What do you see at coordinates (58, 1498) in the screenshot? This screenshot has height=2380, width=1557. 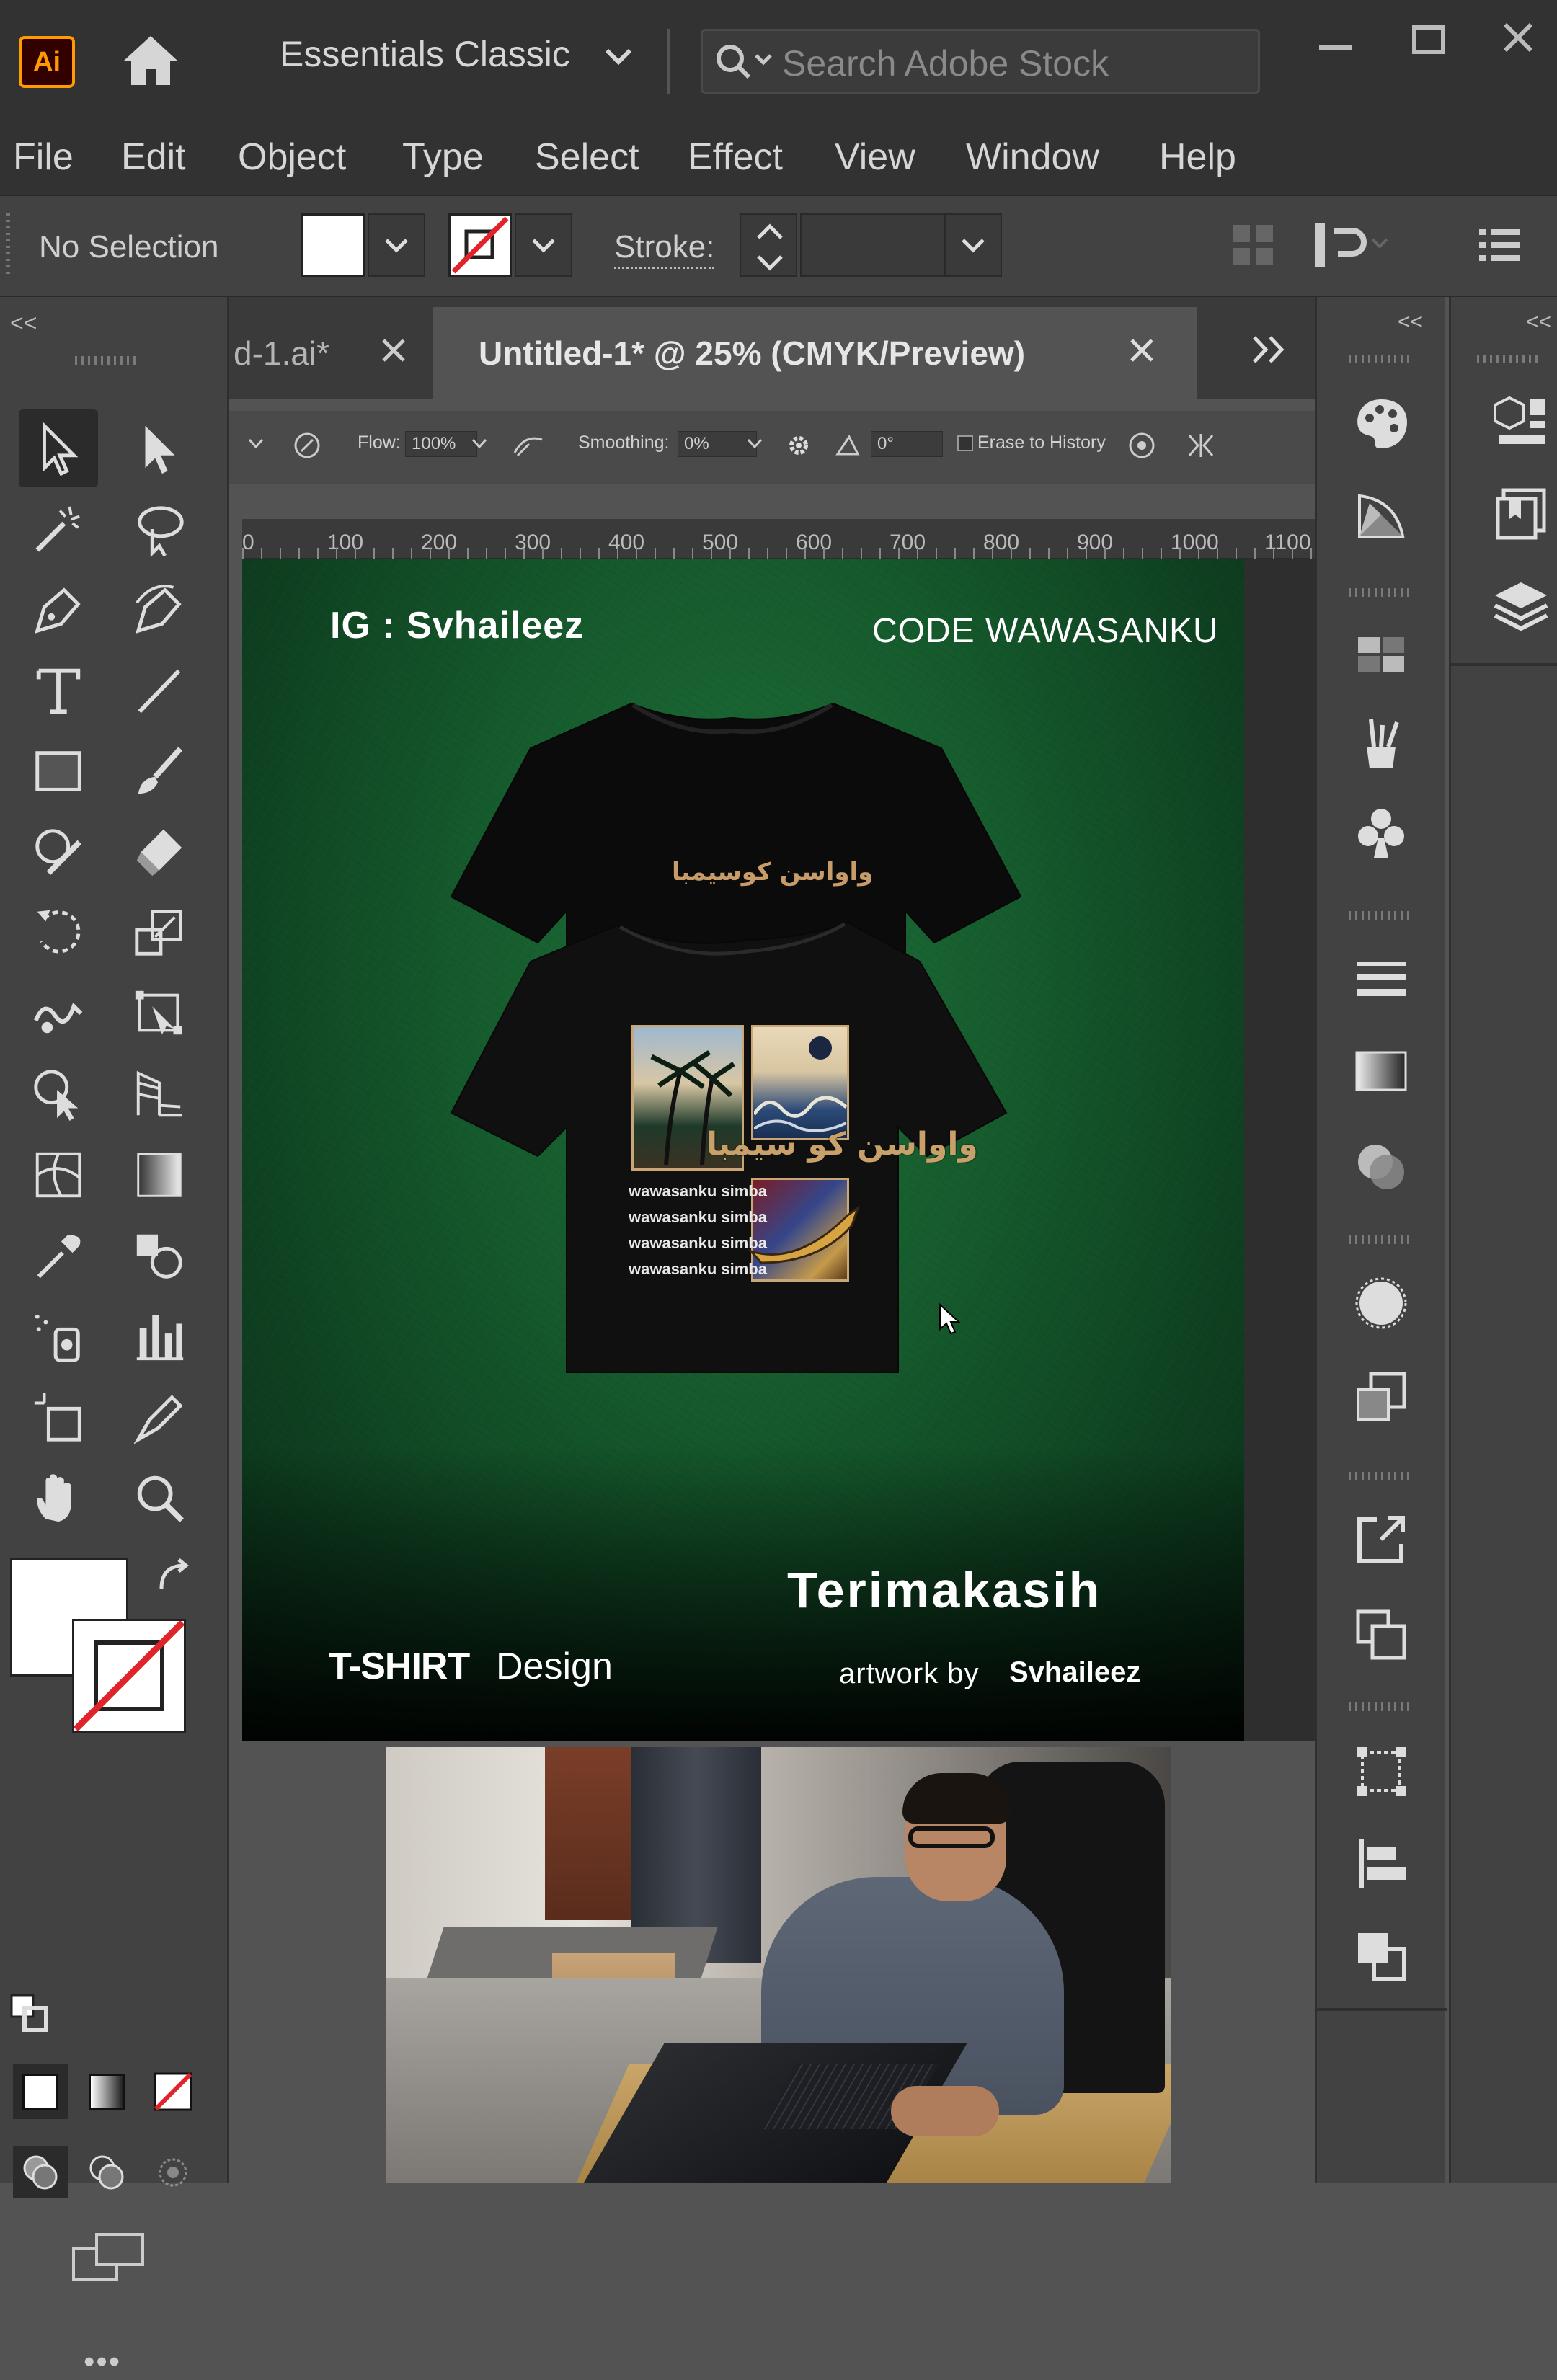 I see `hand-tool-icon` at bounding box center [58, 1498].